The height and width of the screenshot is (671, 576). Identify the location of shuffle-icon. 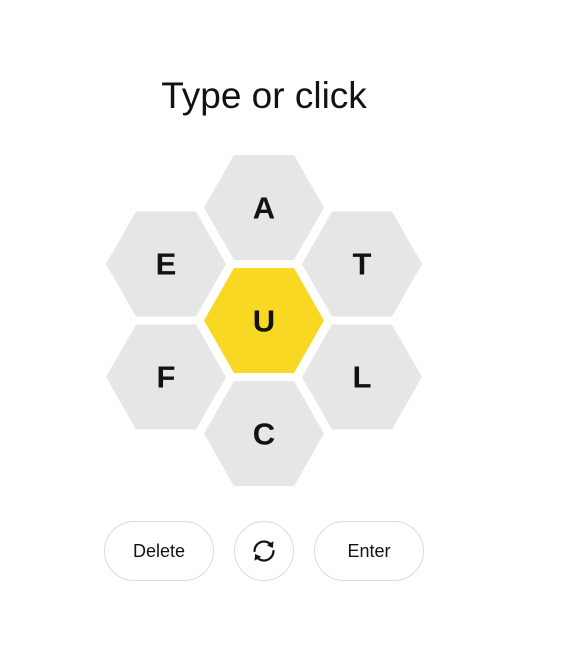
(264, 551).